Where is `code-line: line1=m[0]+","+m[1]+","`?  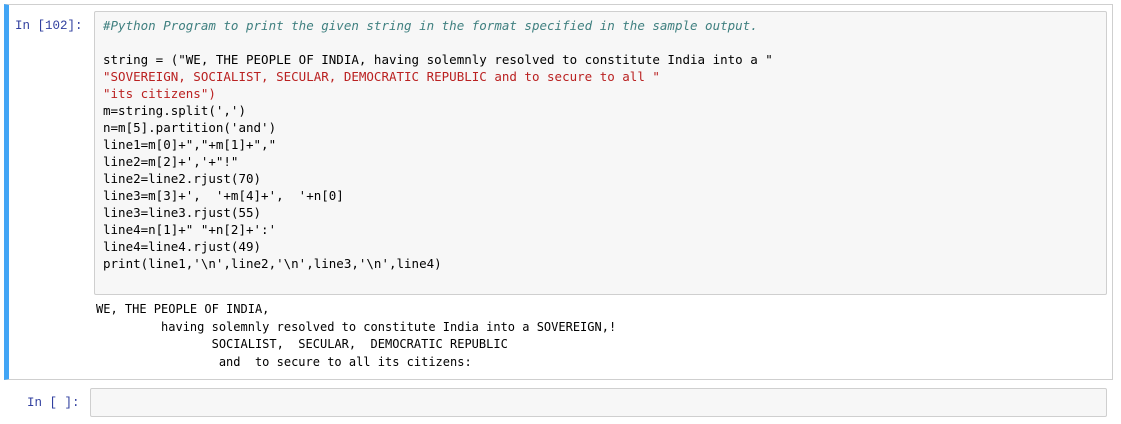
code-line: line1=m[0]+","+m[1]+"," is located at coordinates (190, 144).